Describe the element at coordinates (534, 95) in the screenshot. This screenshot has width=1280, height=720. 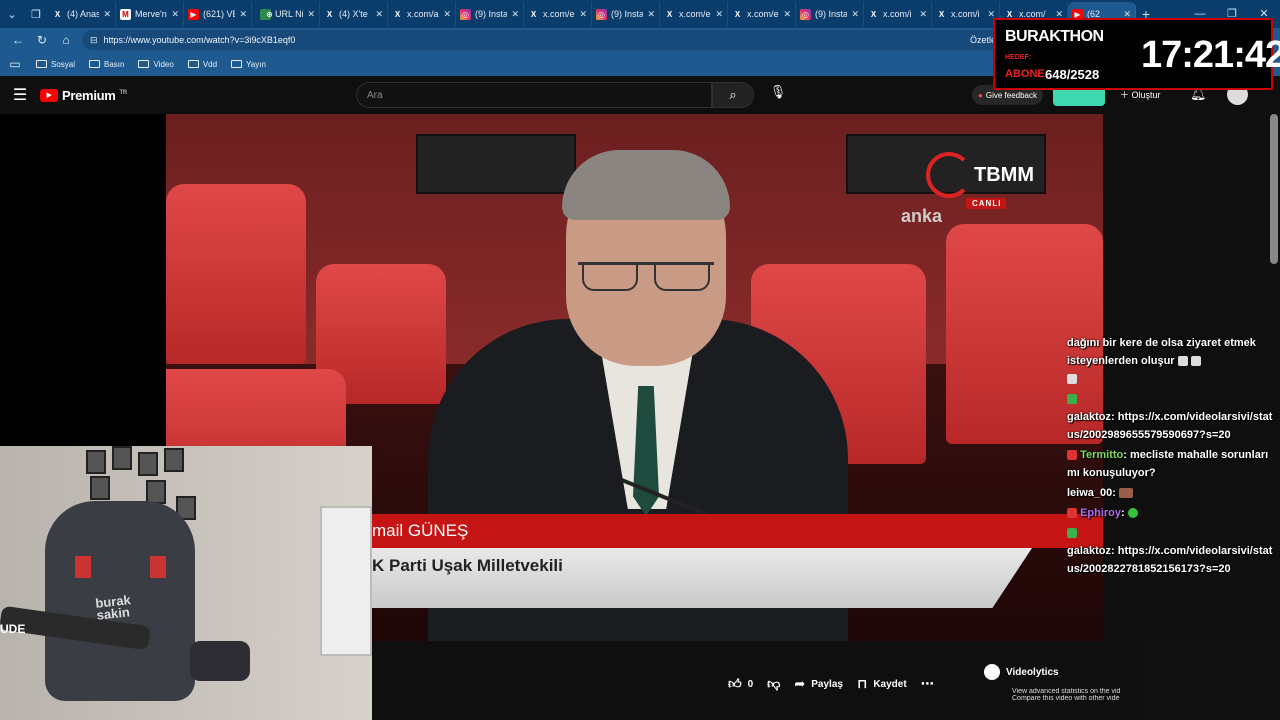
I see `search-input: Ara` at that location.